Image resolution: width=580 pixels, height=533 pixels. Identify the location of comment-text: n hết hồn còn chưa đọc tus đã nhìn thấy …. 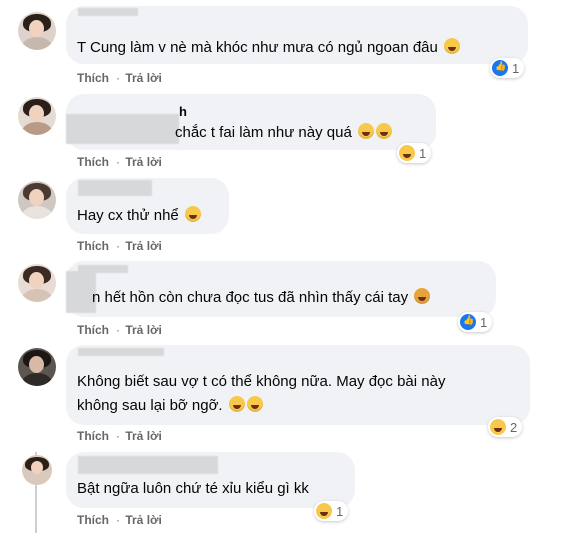
(261, 298).